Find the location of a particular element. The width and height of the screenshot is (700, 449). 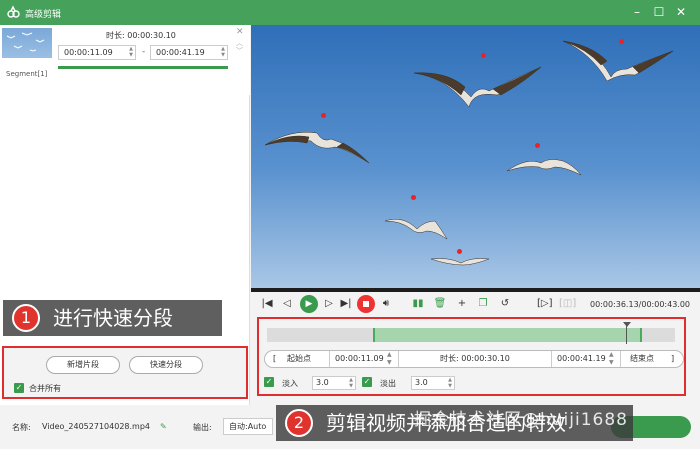

app-logo-icon is located at coordinates (13, 11).